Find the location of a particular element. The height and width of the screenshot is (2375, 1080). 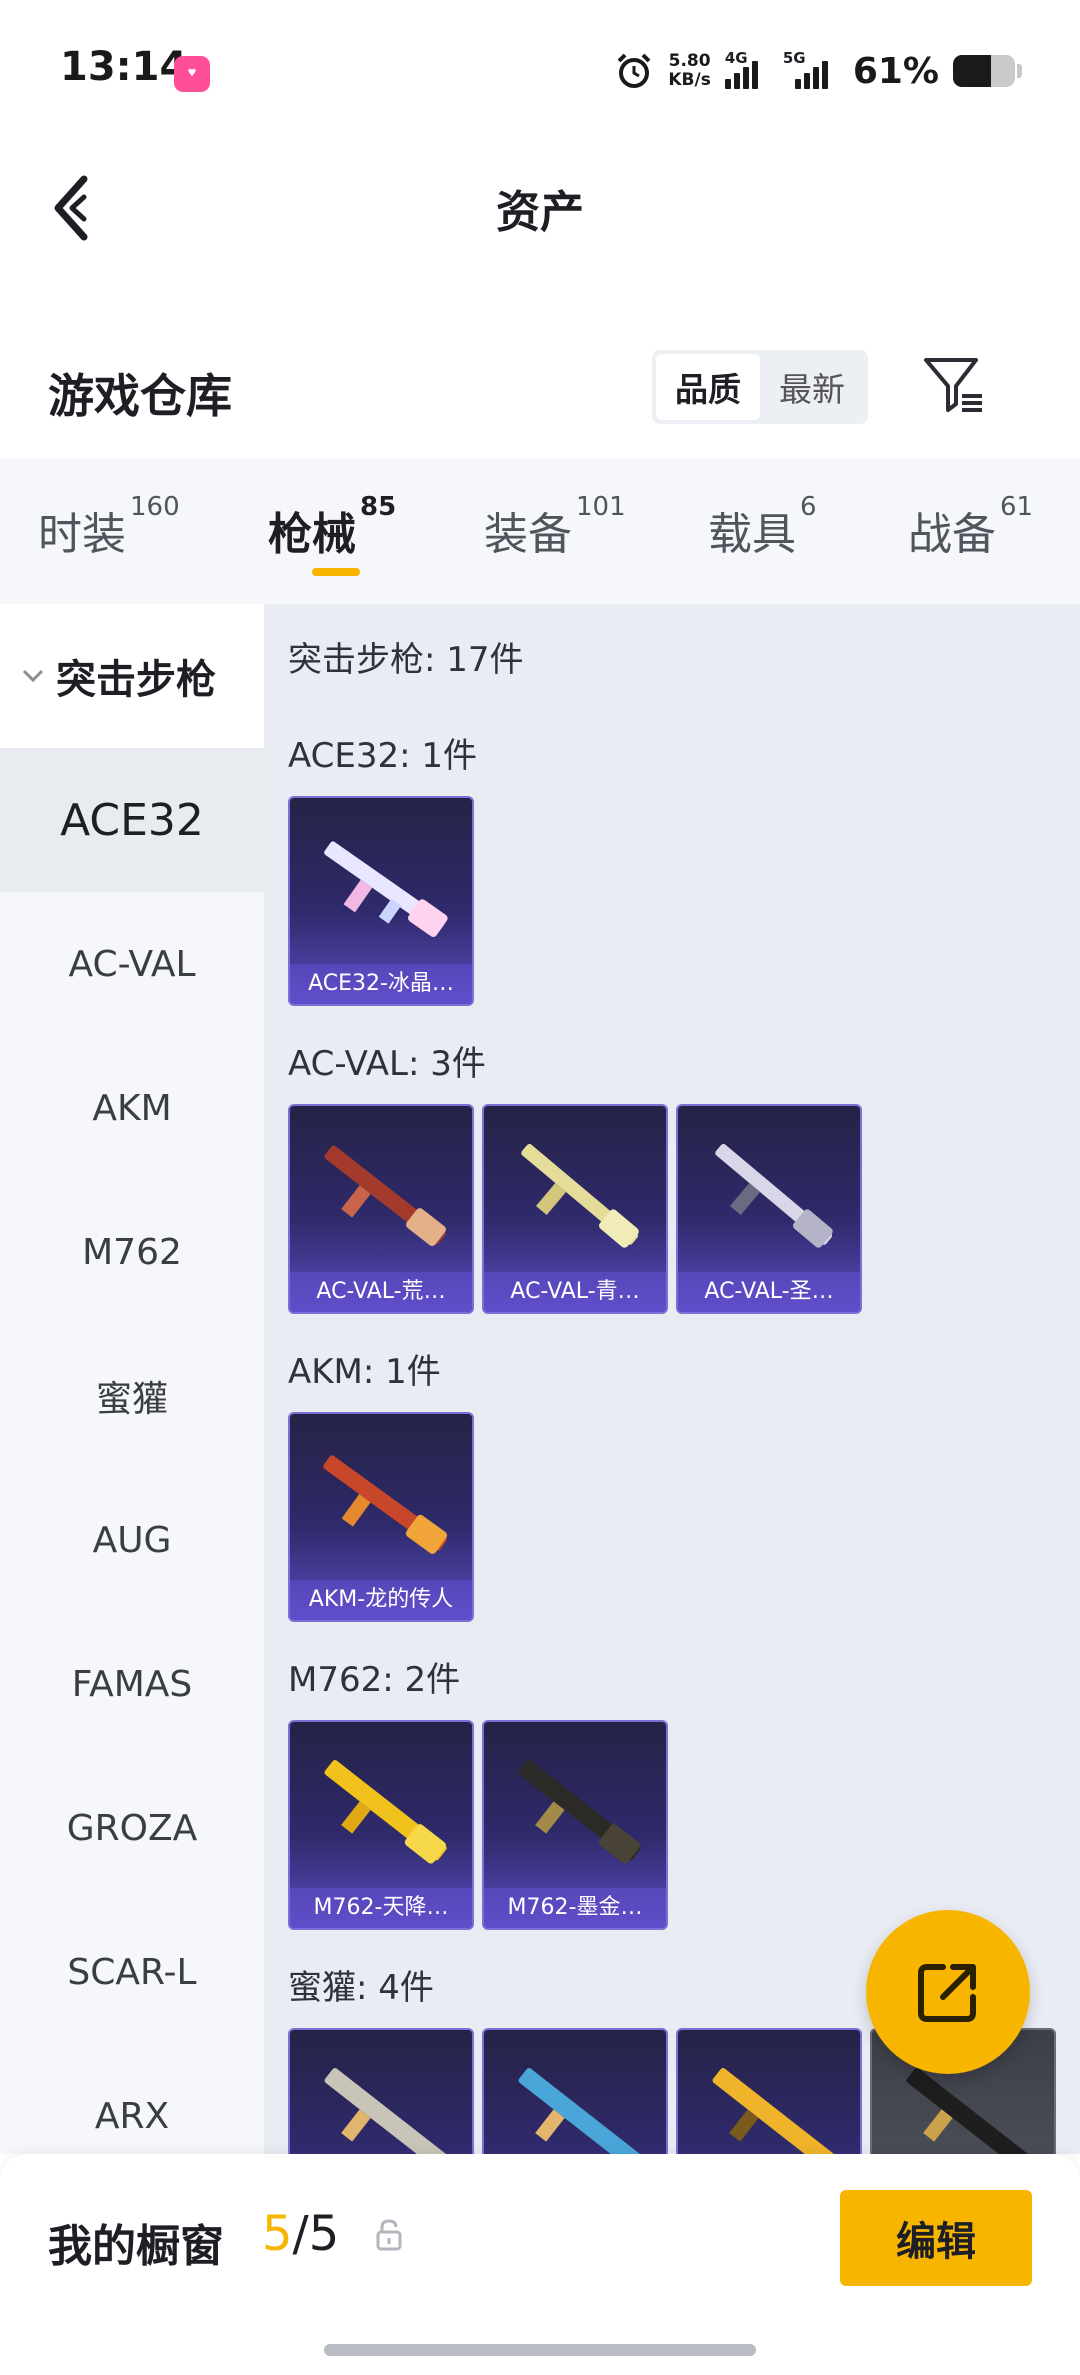

status-time: 13:14 is located at coordinates (124, 67).